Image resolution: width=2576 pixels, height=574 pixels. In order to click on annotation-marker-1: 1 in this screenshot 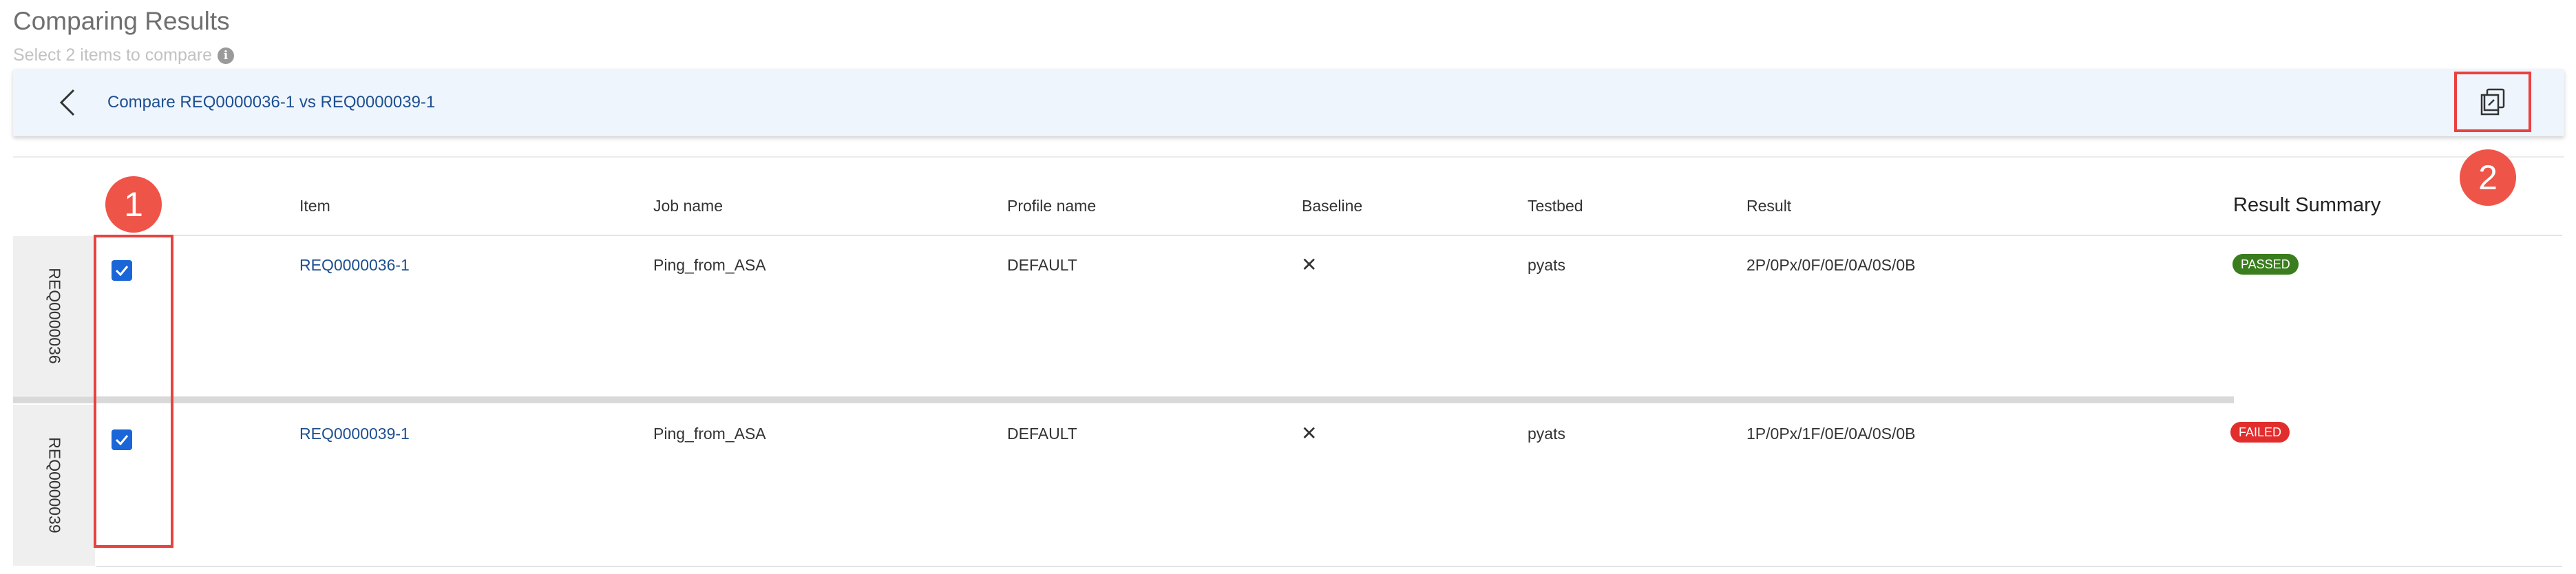, I will do `click(134, 205)`.